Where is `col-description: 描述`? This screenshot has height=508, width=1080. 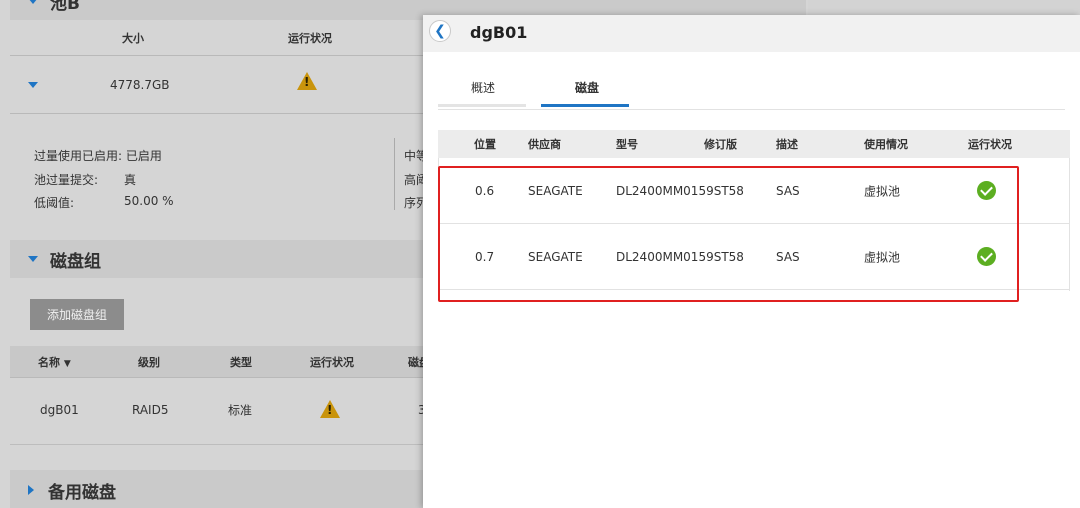 col-description: 描述 is located at coordinates (787, 144).